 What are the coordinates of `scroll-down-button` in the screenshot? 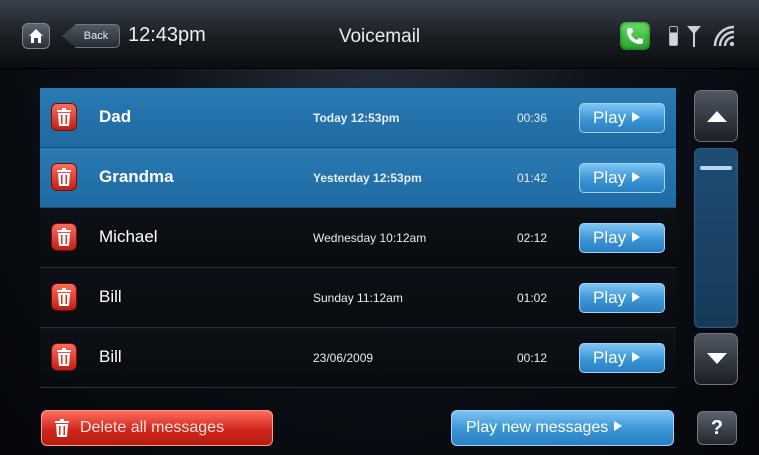 It's located at (716, 359).